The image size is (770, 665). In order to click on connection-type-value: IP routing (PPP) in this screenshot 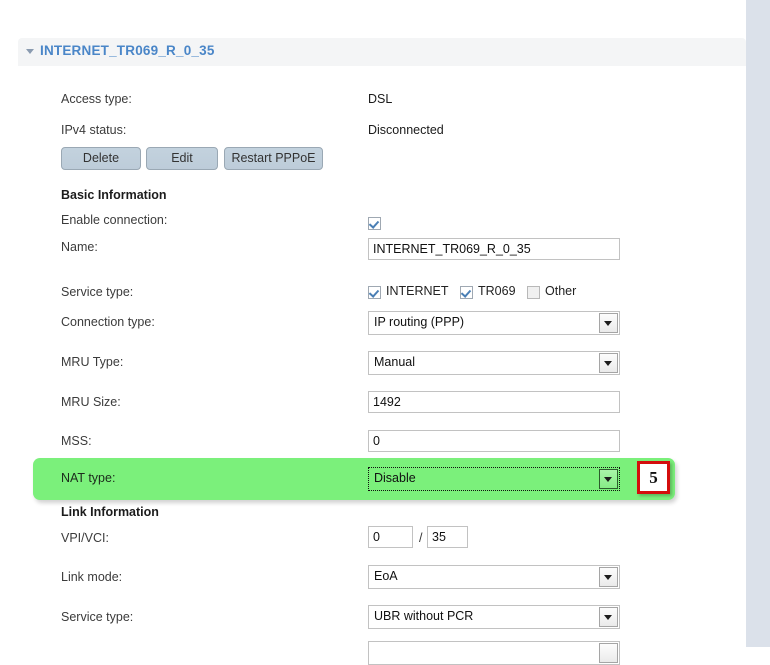, I will do `click(419, 322)`.